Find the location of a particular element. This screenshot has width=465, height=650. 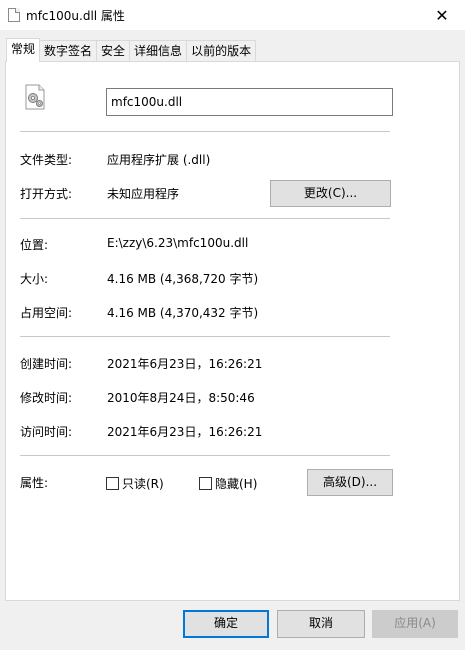

file-name-input is located at coordinates (249, 102).